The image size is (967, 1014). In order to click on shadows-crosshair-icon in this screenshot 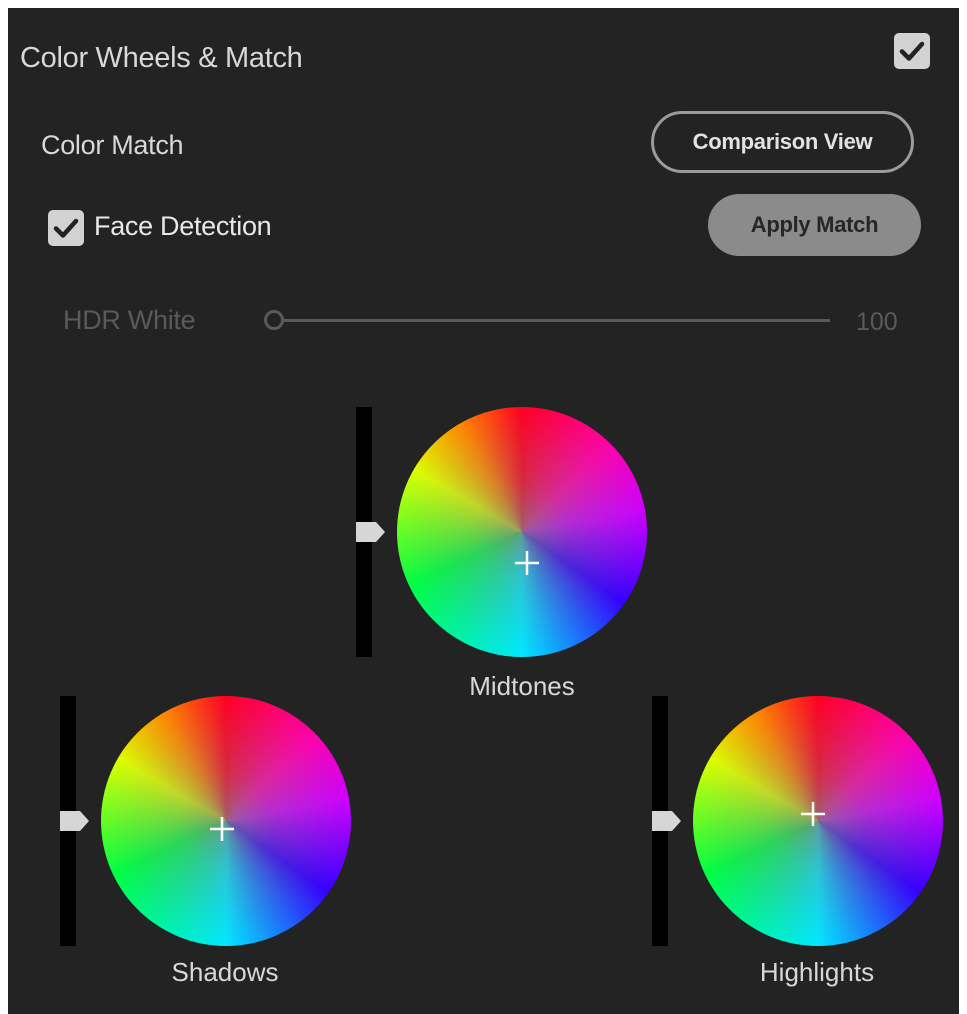, I will do `click(222, 829)`.